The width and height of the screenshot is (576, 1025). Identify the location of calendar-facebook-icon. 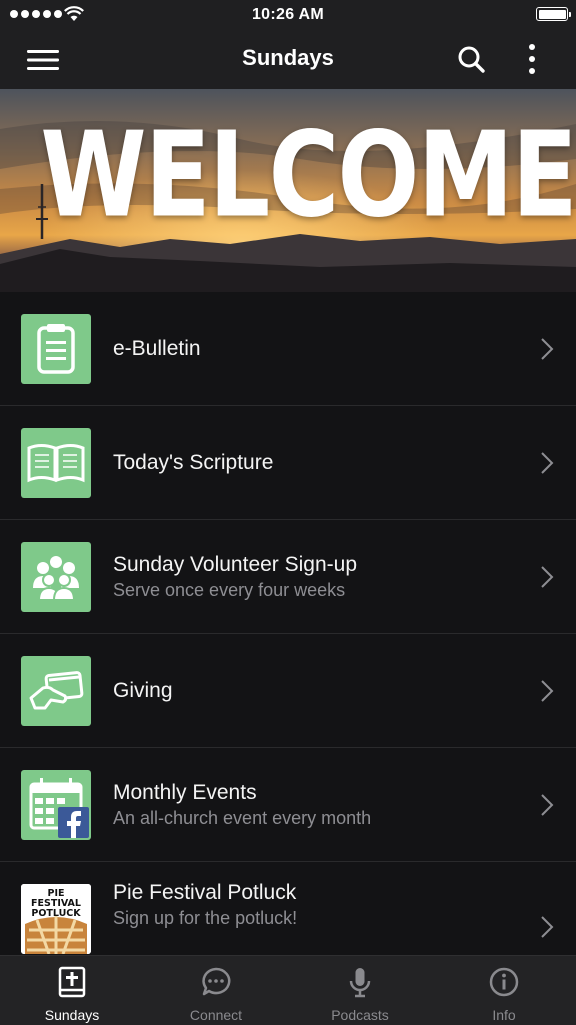
(56, 805).